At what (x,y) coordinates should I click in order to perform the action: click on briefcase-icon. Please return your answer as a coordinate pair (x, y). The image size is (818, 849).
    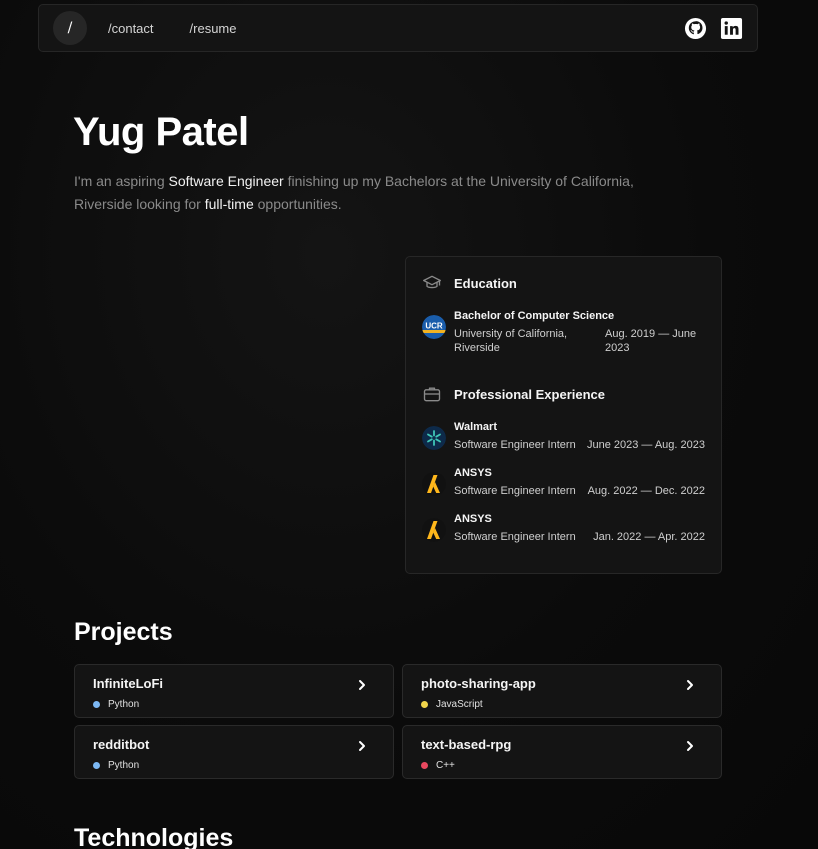
    Looking at the image, I should click on (432, 394).